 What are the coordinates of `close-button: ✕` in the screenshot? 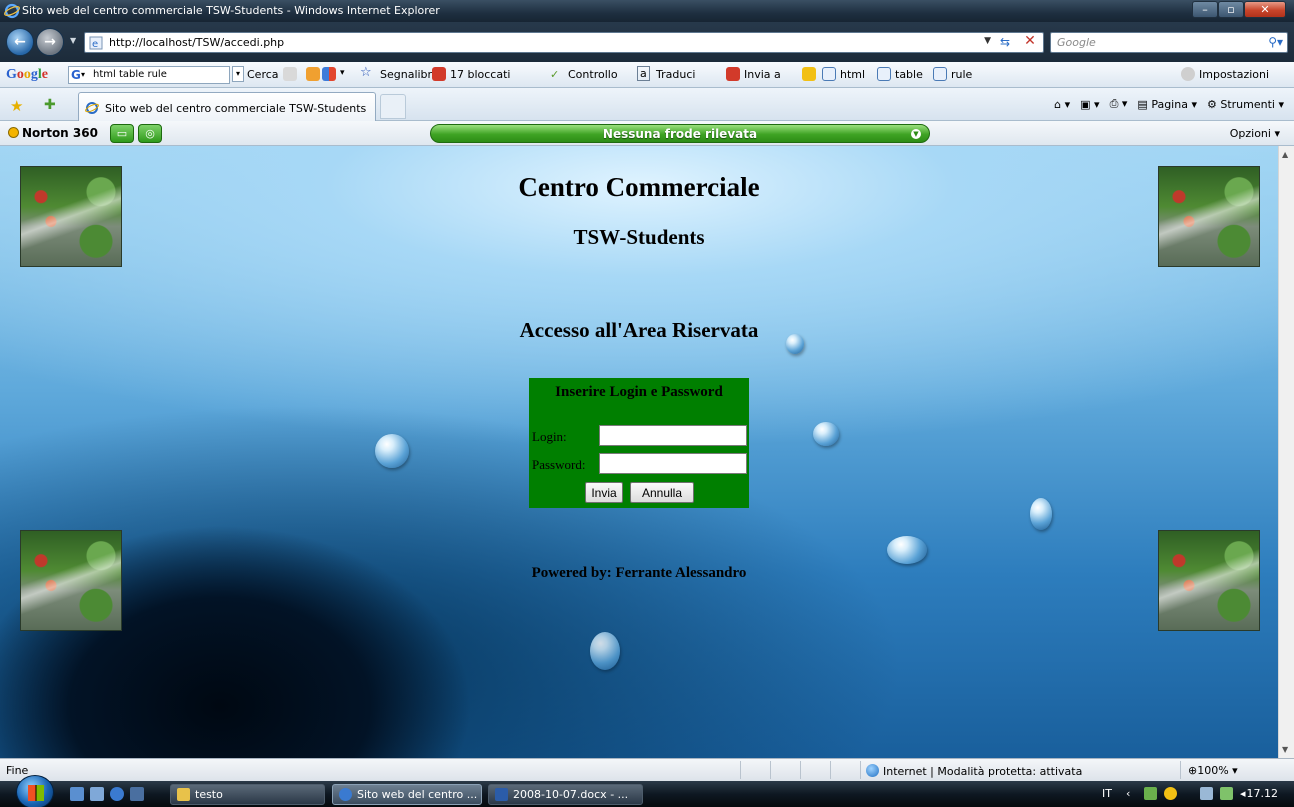 It's located at (1265, 9).